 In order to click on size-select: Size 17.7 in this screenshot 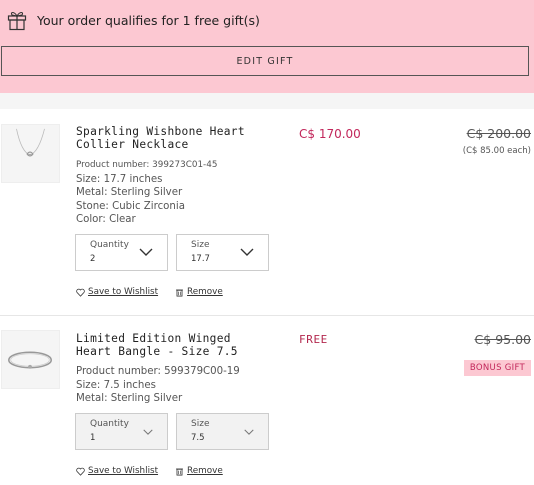, I will do `click(222, 252)`.